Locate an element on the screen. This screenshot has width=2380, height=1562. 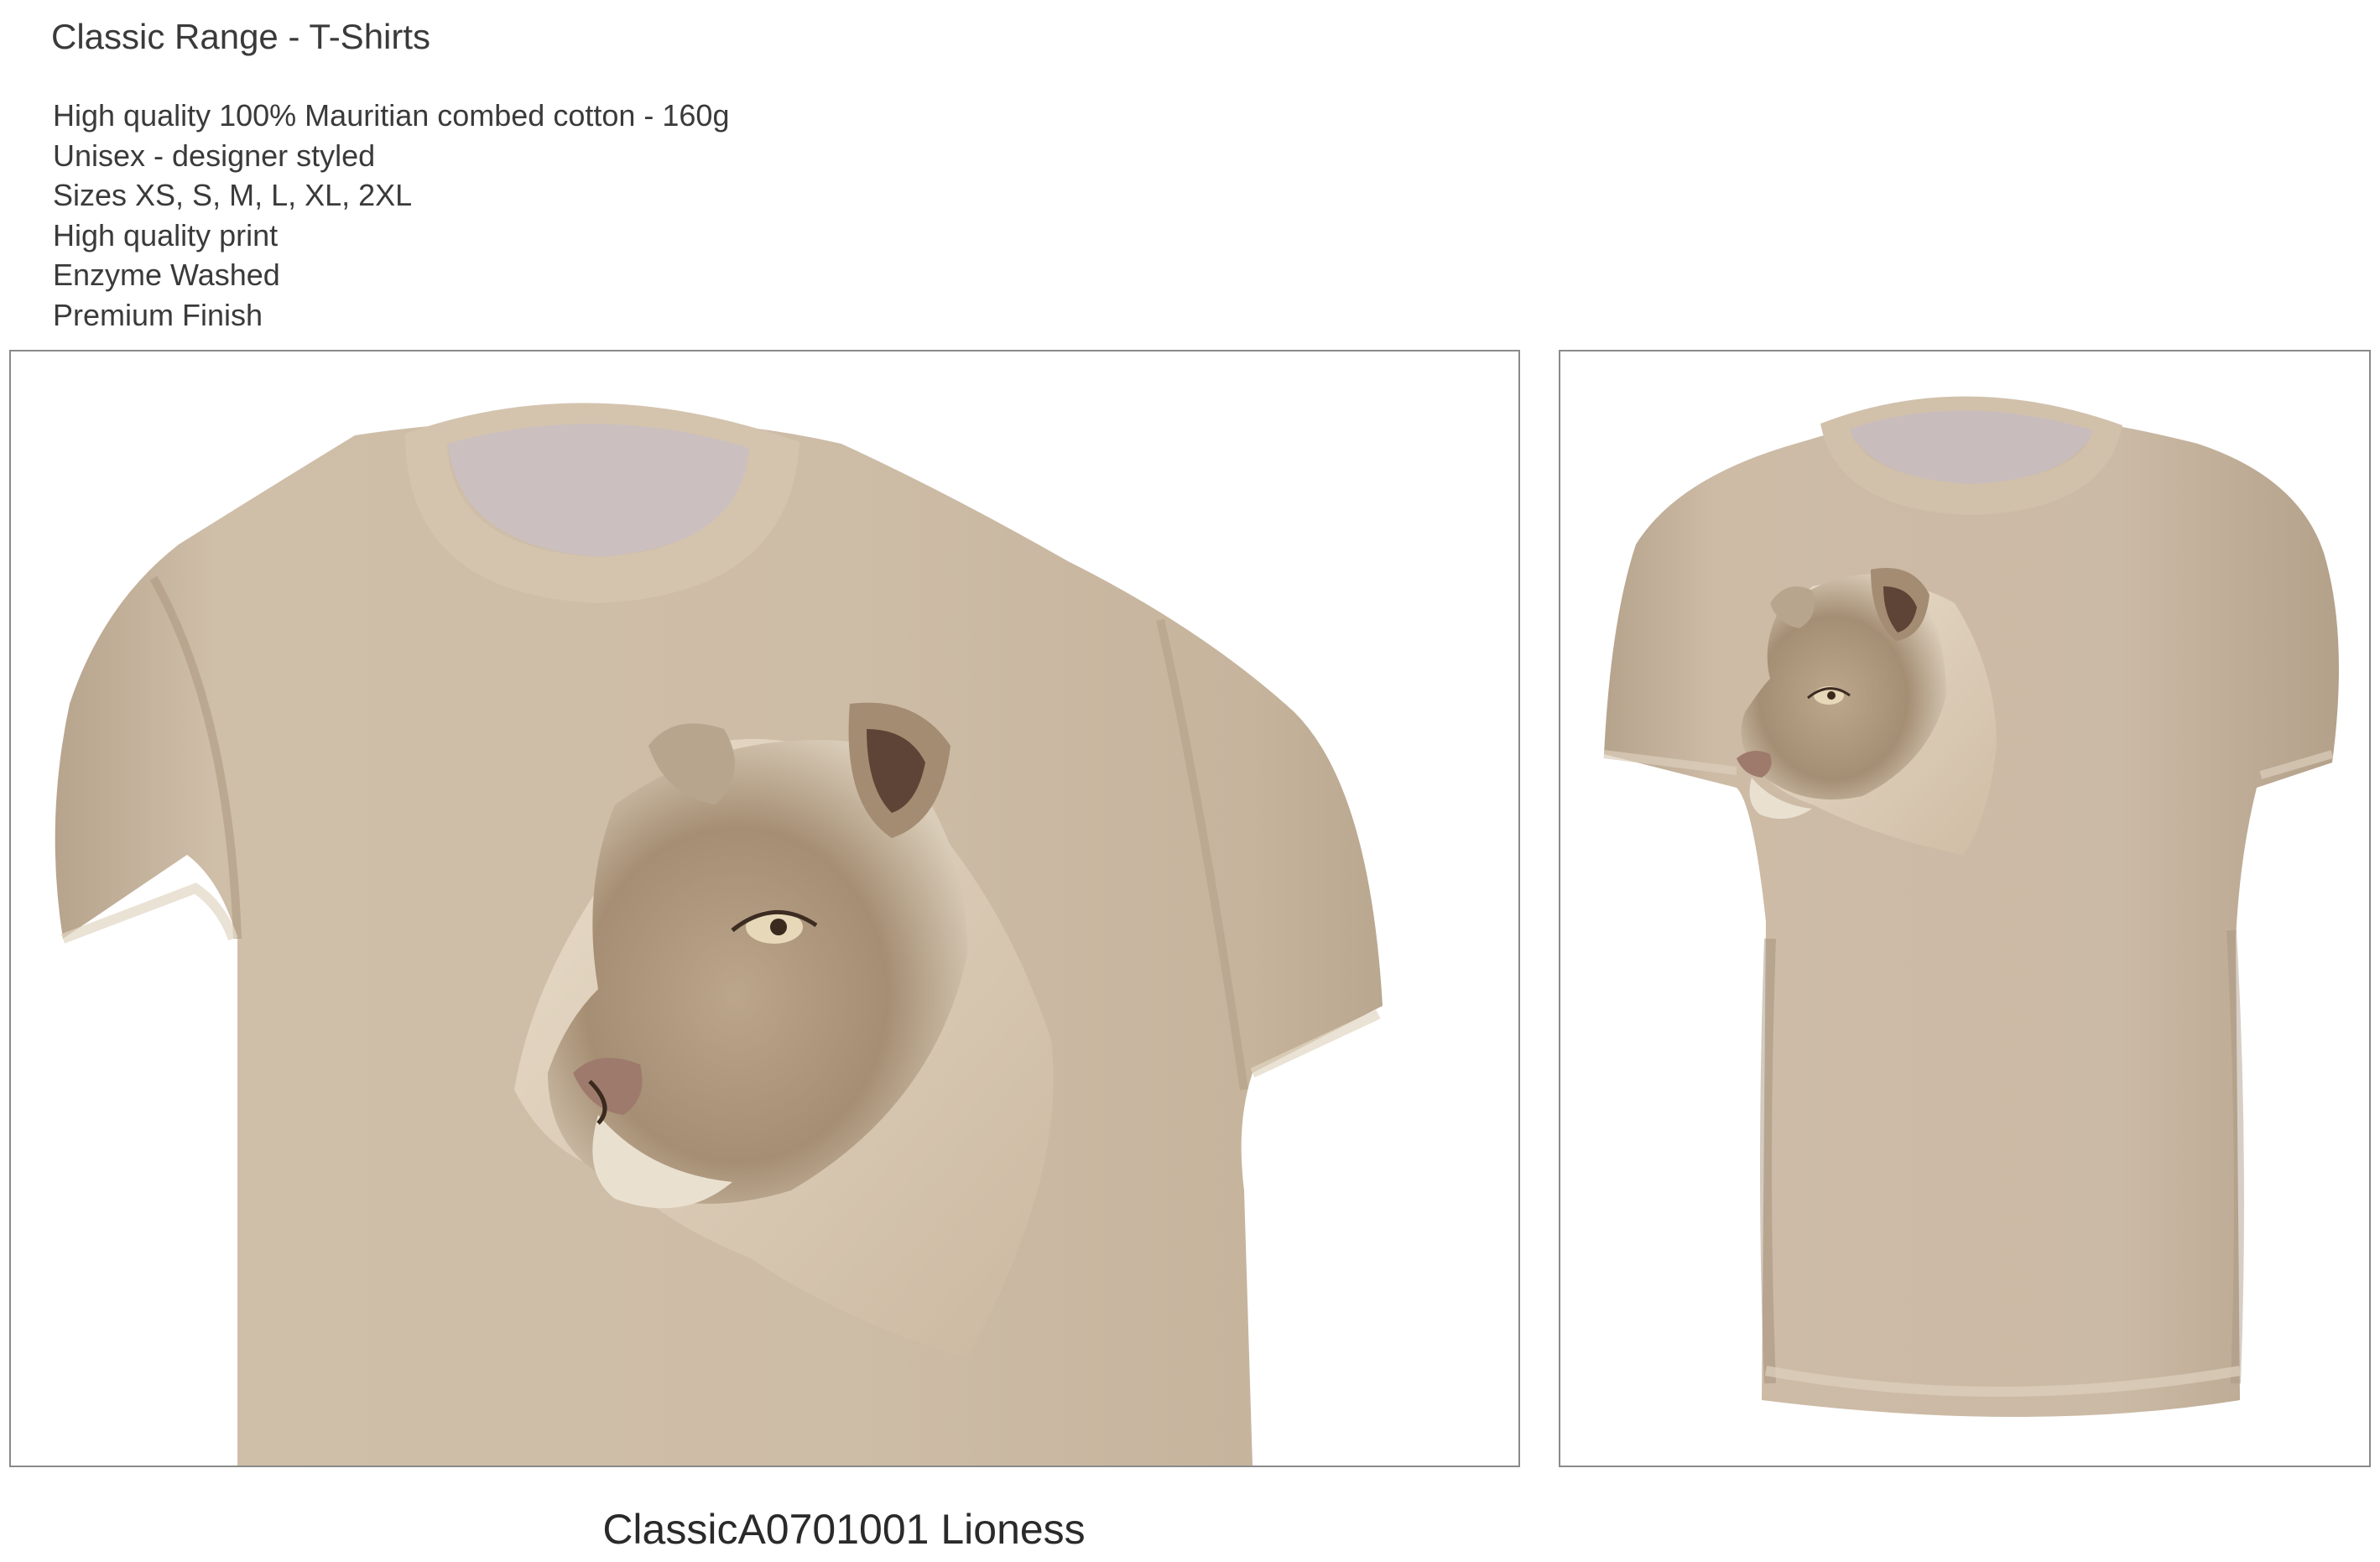
lioness-print-small is located at coordinates (1867, 711).